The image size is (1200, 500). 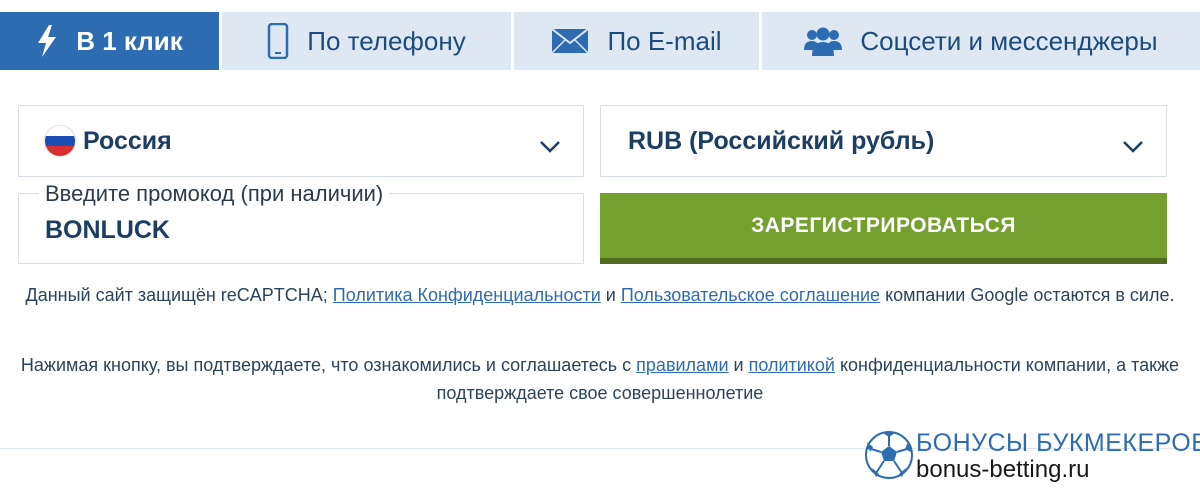 I want to click on currency-value: RUB (Российский рубль), so click(x=781, y=140).